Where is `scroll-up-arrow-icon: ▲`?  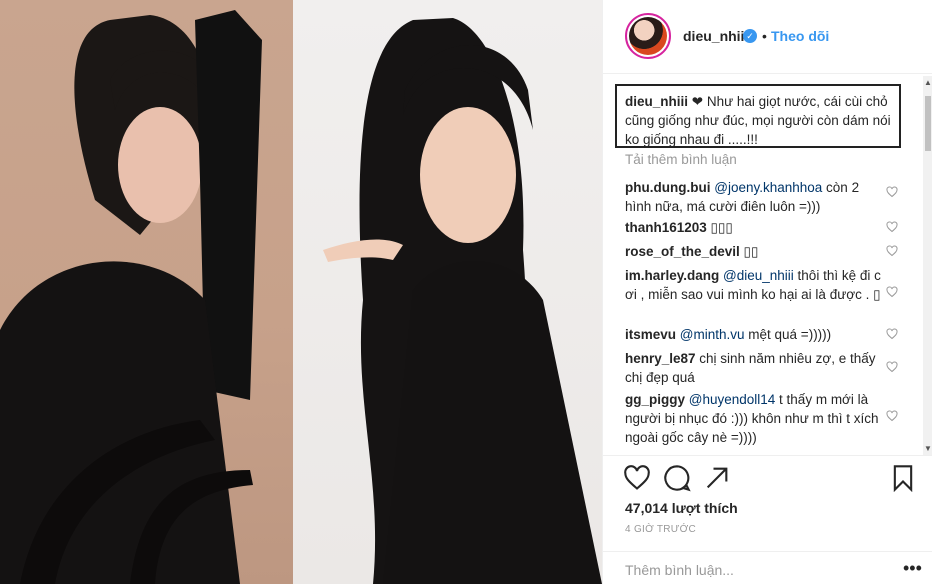
scroll-up-arrow-icon: ▲ is located at coordinates (928, 82).